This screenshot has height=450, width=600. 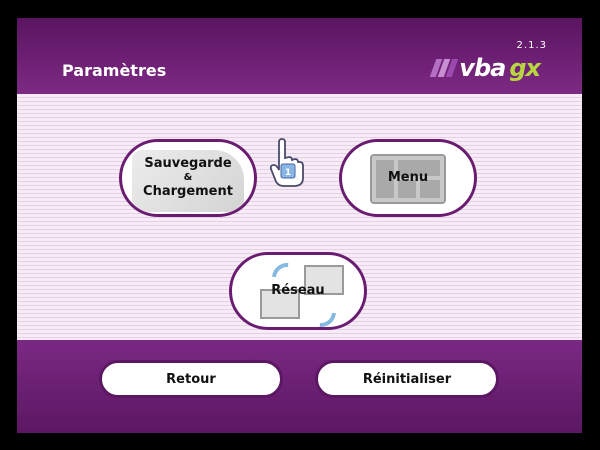 I want to click on network-button: Réseau, so click(x=298, y=291).